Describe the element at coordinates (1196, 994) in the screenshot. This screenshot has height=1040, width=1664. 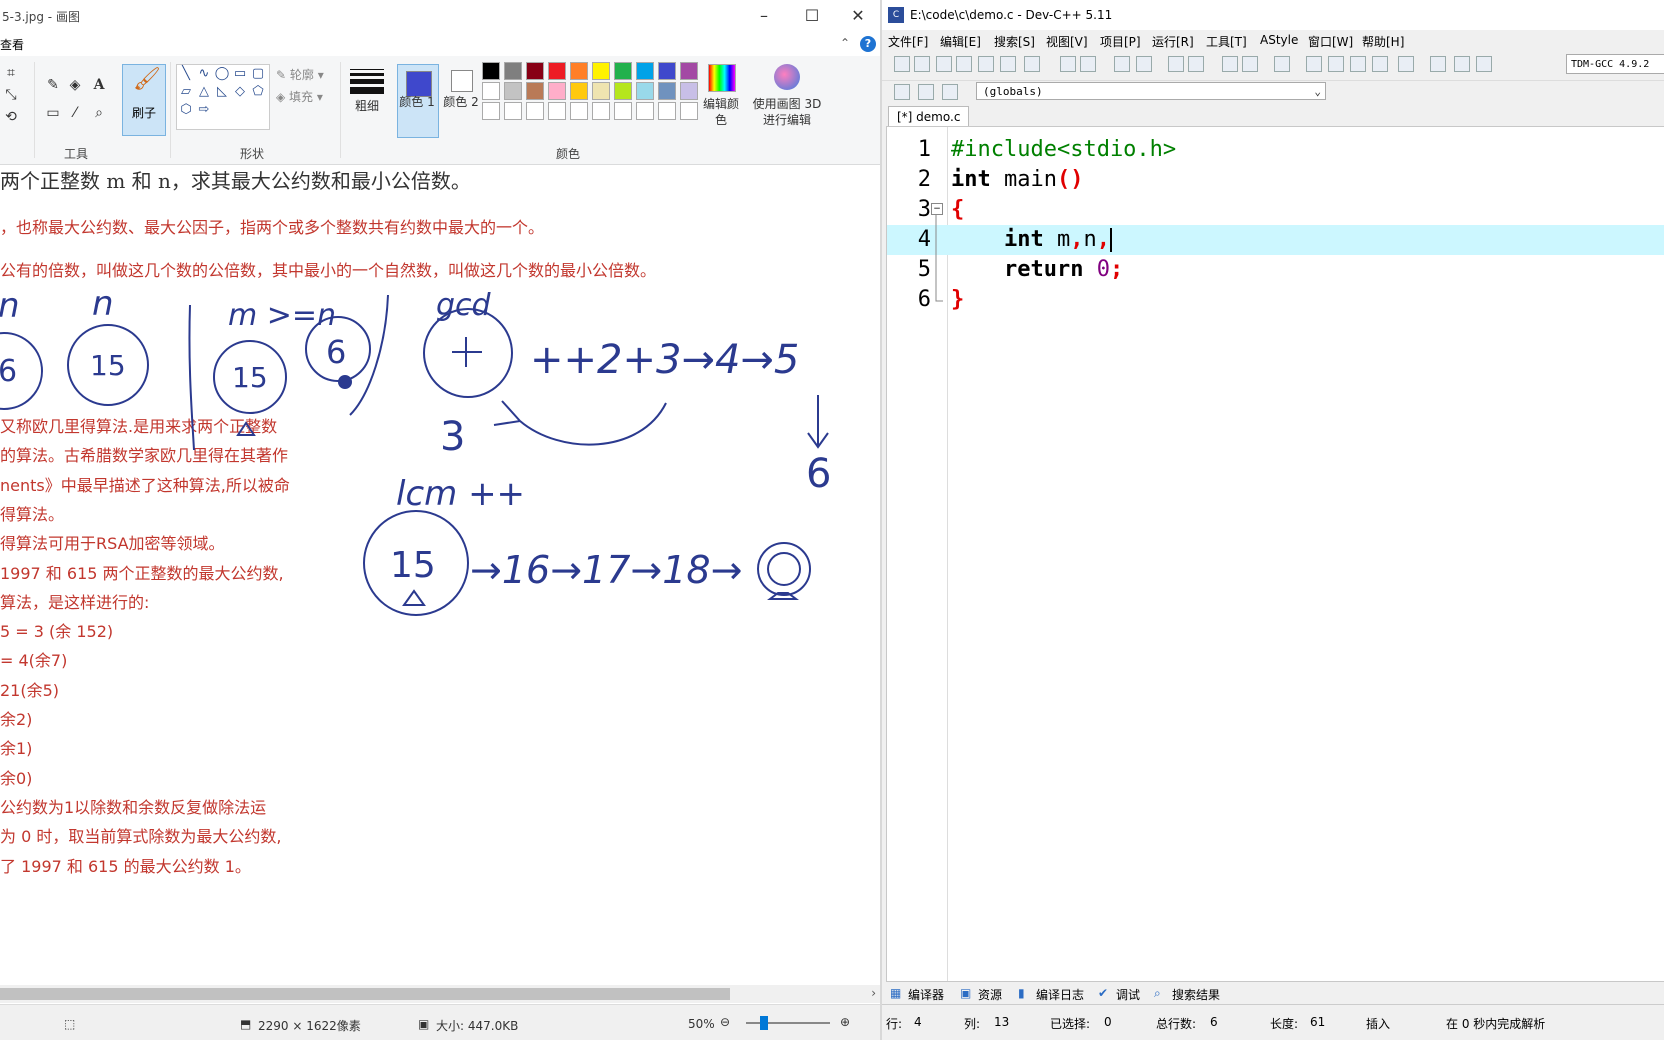
I see `tab-search-results: 搜索结果` at that location.